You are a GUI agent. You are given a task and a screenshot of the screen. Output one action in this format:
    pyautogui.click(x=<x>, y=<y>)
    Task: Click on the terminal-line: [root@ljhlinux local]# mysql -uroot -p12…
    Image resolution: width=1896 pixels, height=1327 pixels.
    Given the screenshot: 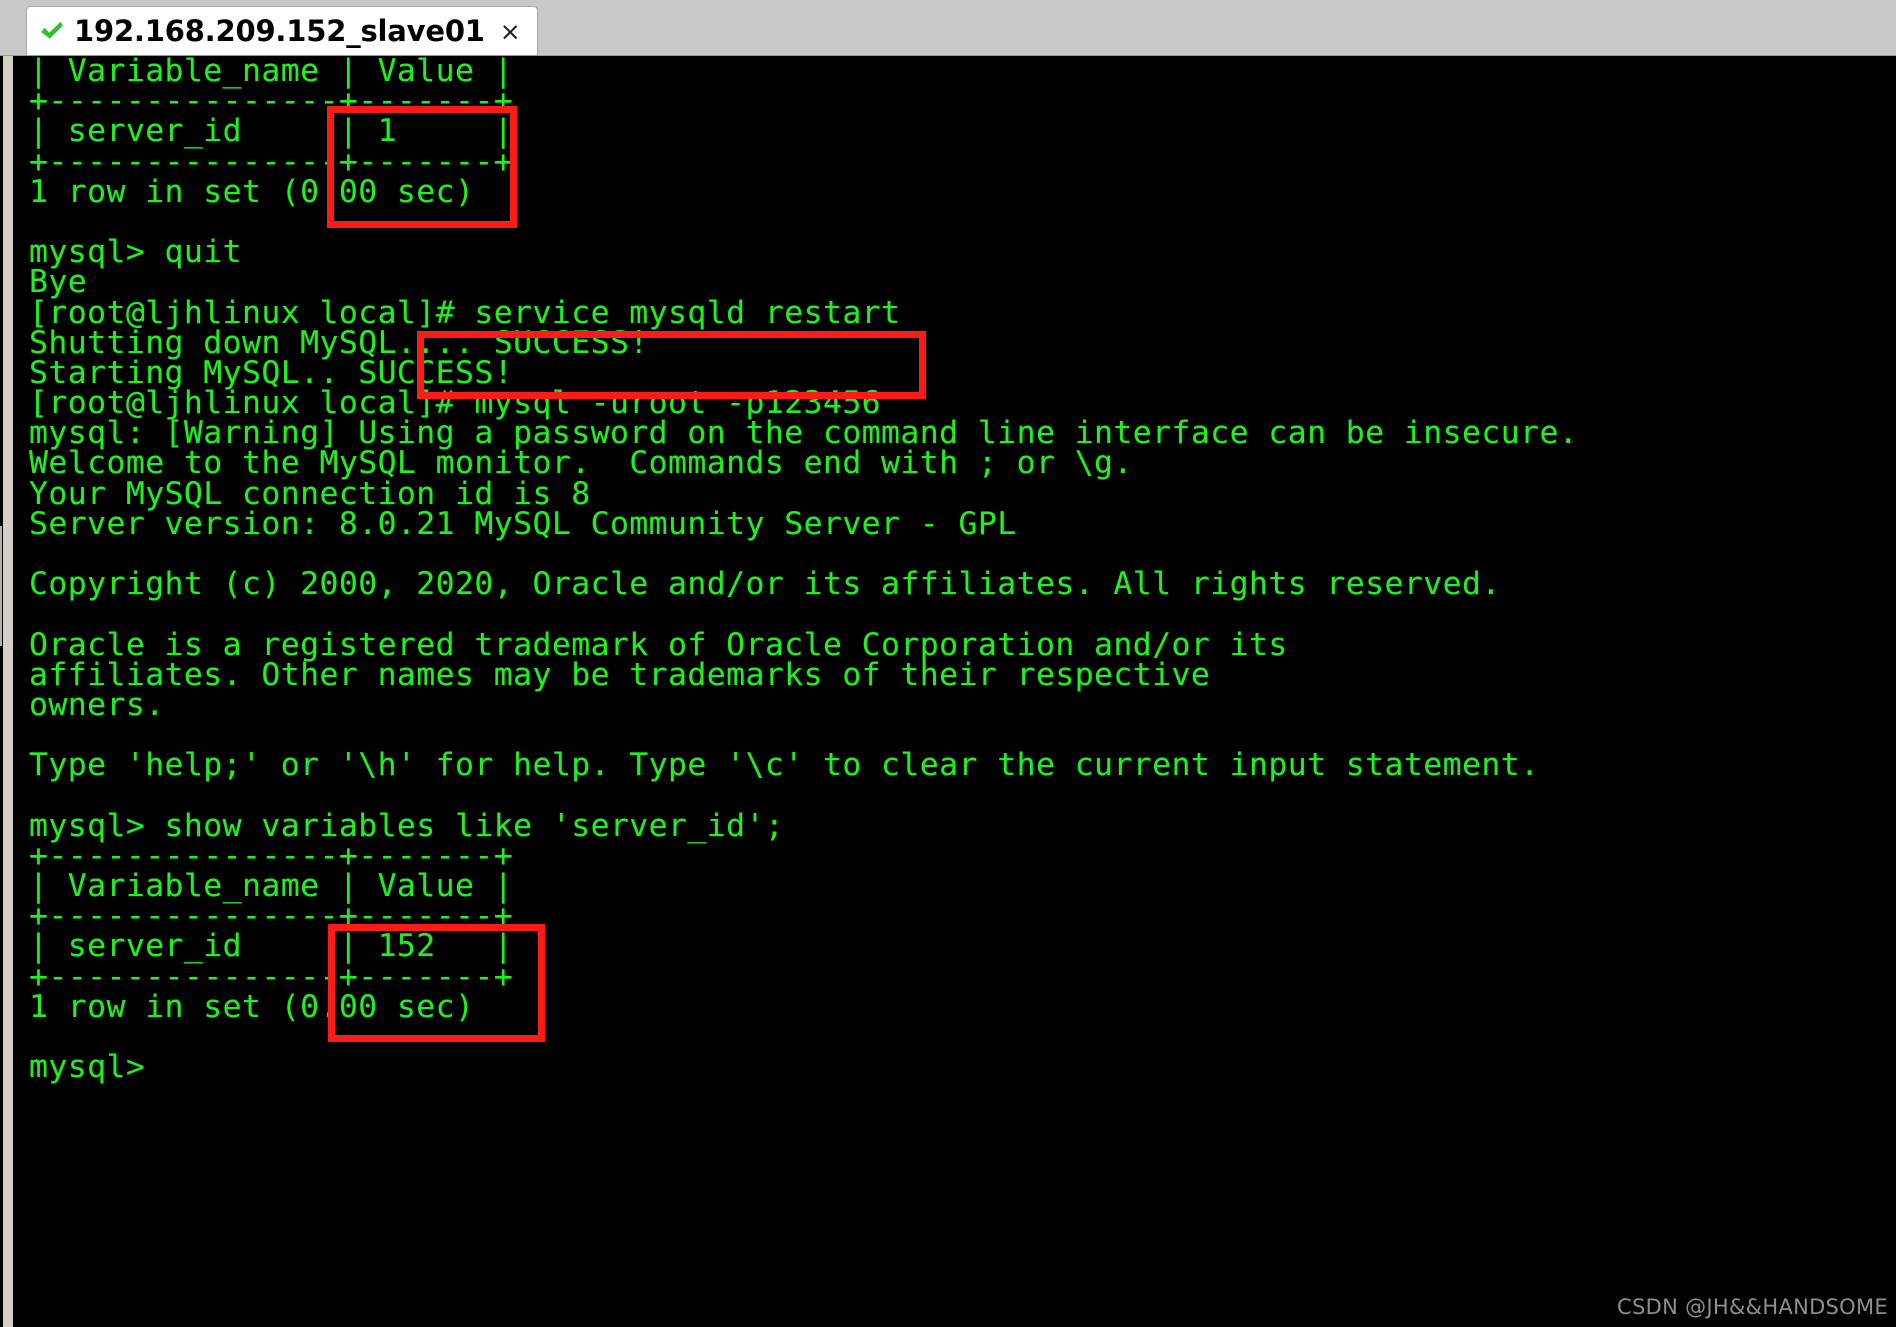 What is the action you would take?
    pyautogui.click(x=455, y=403)
    